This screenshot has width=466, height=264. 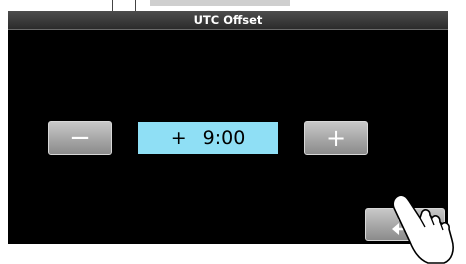 I want to click on screen-title: UTC Offset, so click(x=228, y=20).